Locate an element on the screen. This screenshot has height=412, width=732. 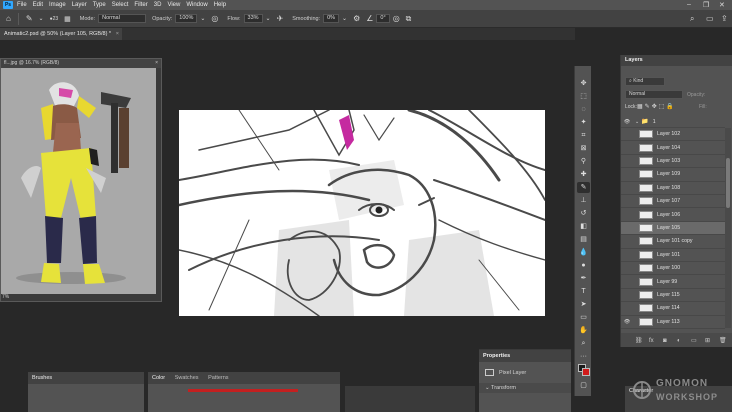
trash-icon: 🗑 is located at coordinates (723, 340).